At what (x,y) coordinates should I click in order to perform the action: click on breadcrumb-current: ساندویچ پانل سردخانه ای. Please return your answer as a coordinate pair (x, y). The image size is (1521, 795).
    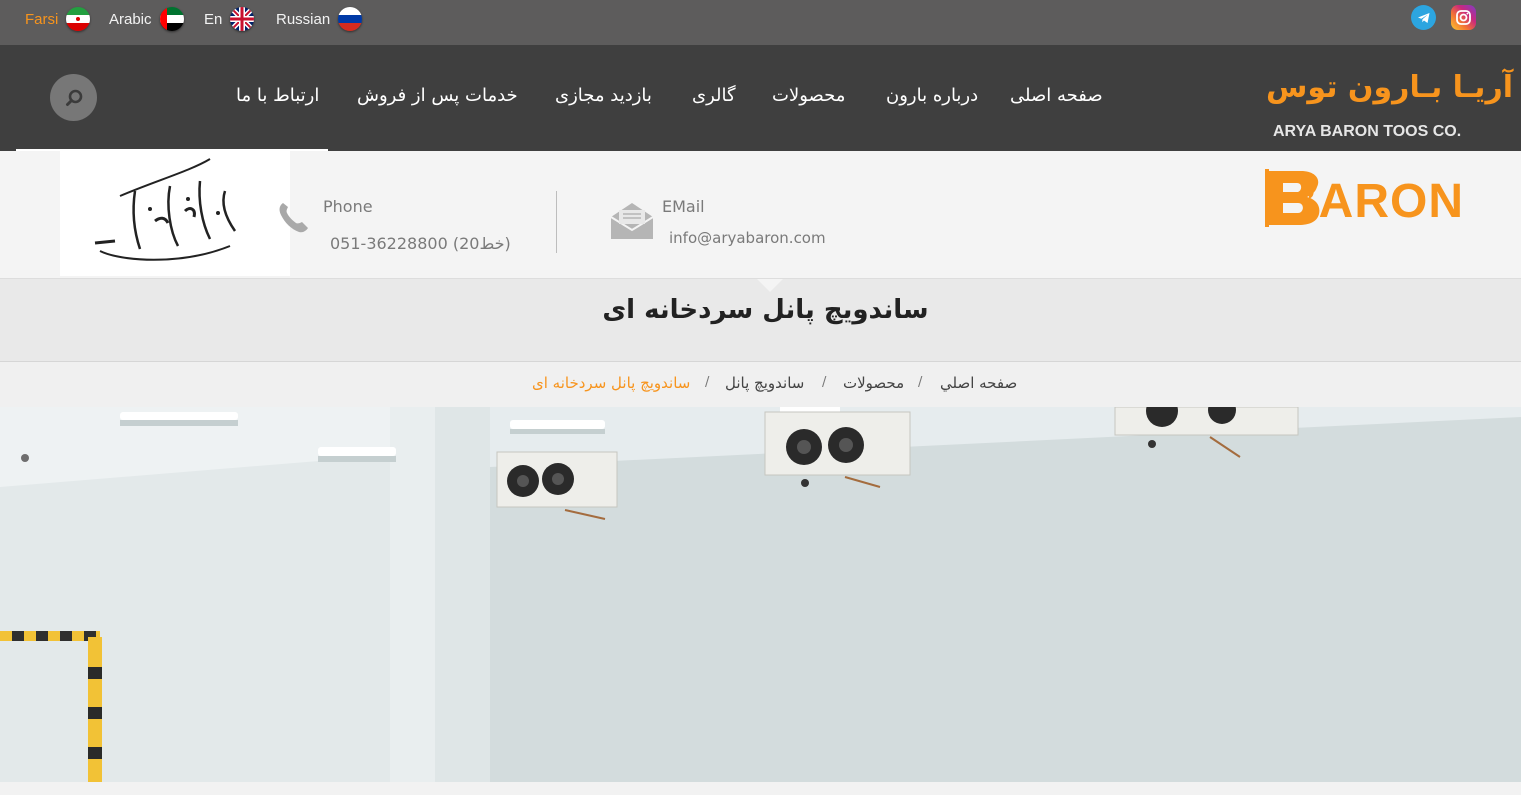
    Looking at the image, I should click on (611, 383).